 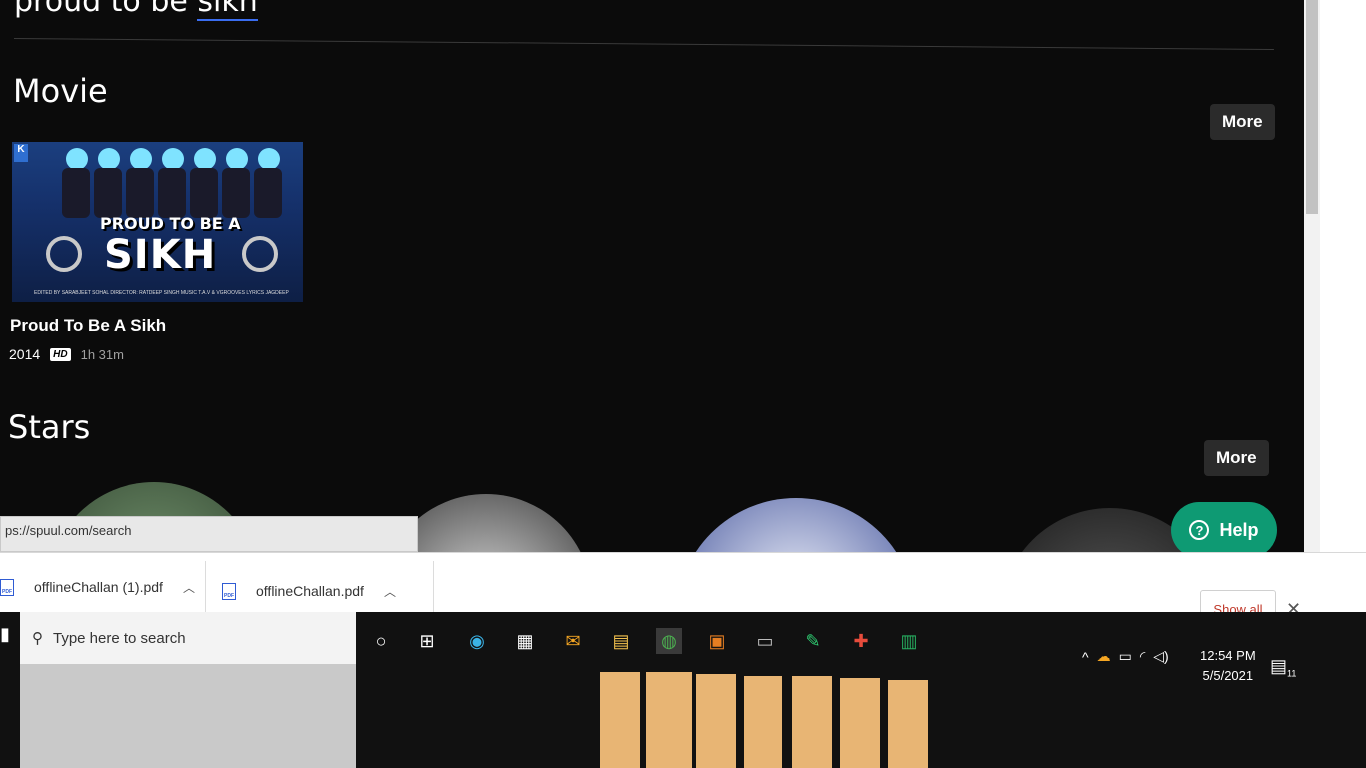 What do you see at coordinates (102, 354) in the screenshot?
I see `movie-duration: 1h 31m` at bounding box center [102, 354].